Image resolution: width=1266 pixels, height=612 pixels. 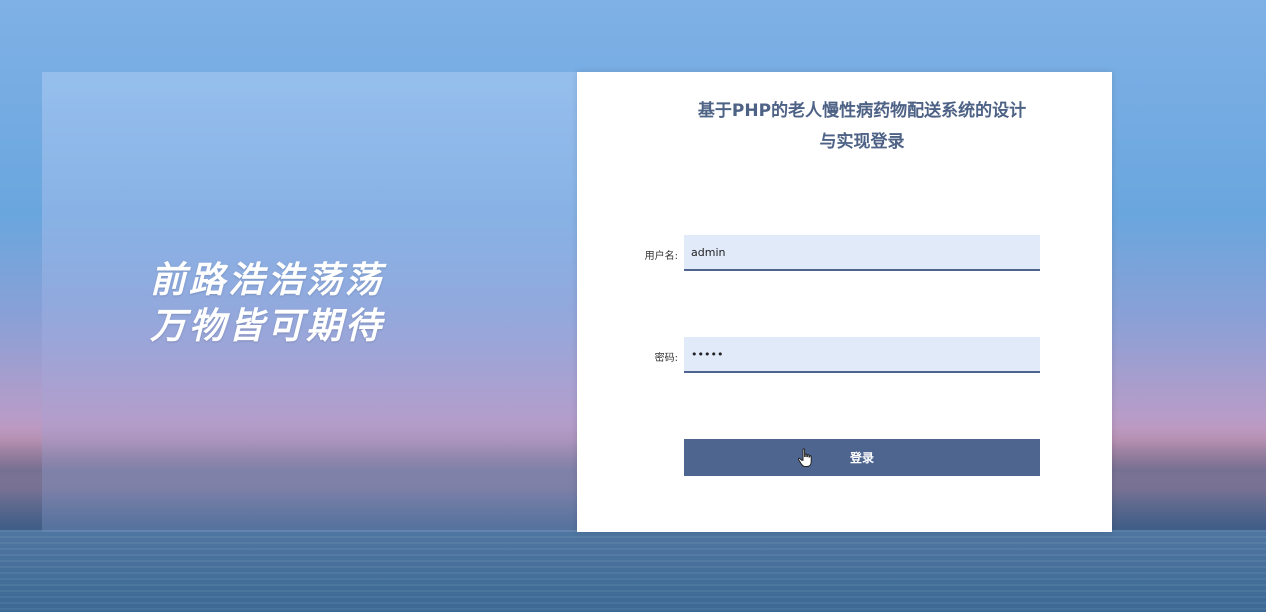 What do you see at coordinates (666, 358) in the screenshot?
I see `password-label: 密码:` at bounding box center [666, 358].